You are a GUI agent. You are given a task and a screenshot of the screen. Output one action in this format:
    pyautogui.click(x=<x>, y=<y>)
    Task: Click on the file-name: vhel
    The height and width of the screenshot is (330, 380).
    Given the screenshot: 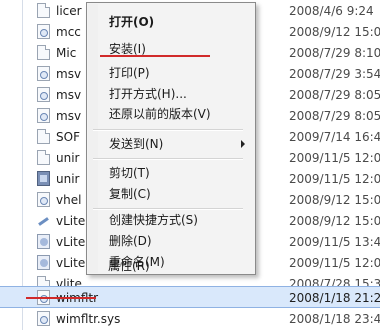 What is the action you would take?
    pyautogui.click(x=69, y=200)
    